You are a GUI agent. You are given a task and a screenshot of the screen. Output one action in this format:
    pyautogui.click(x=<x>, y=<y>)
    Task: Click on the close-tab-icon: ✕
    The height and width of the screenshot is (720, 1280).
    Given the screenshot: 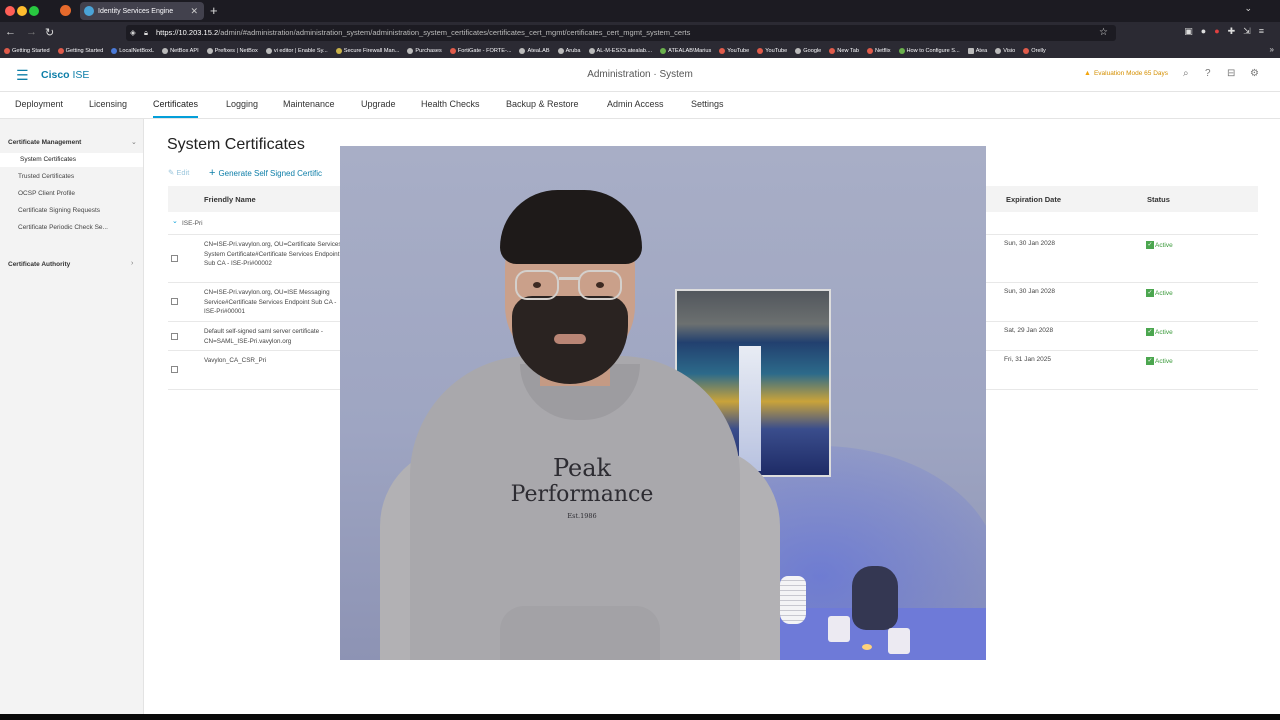 What is the action you would take?
    pyautogui.click(x=194, y=11)
    